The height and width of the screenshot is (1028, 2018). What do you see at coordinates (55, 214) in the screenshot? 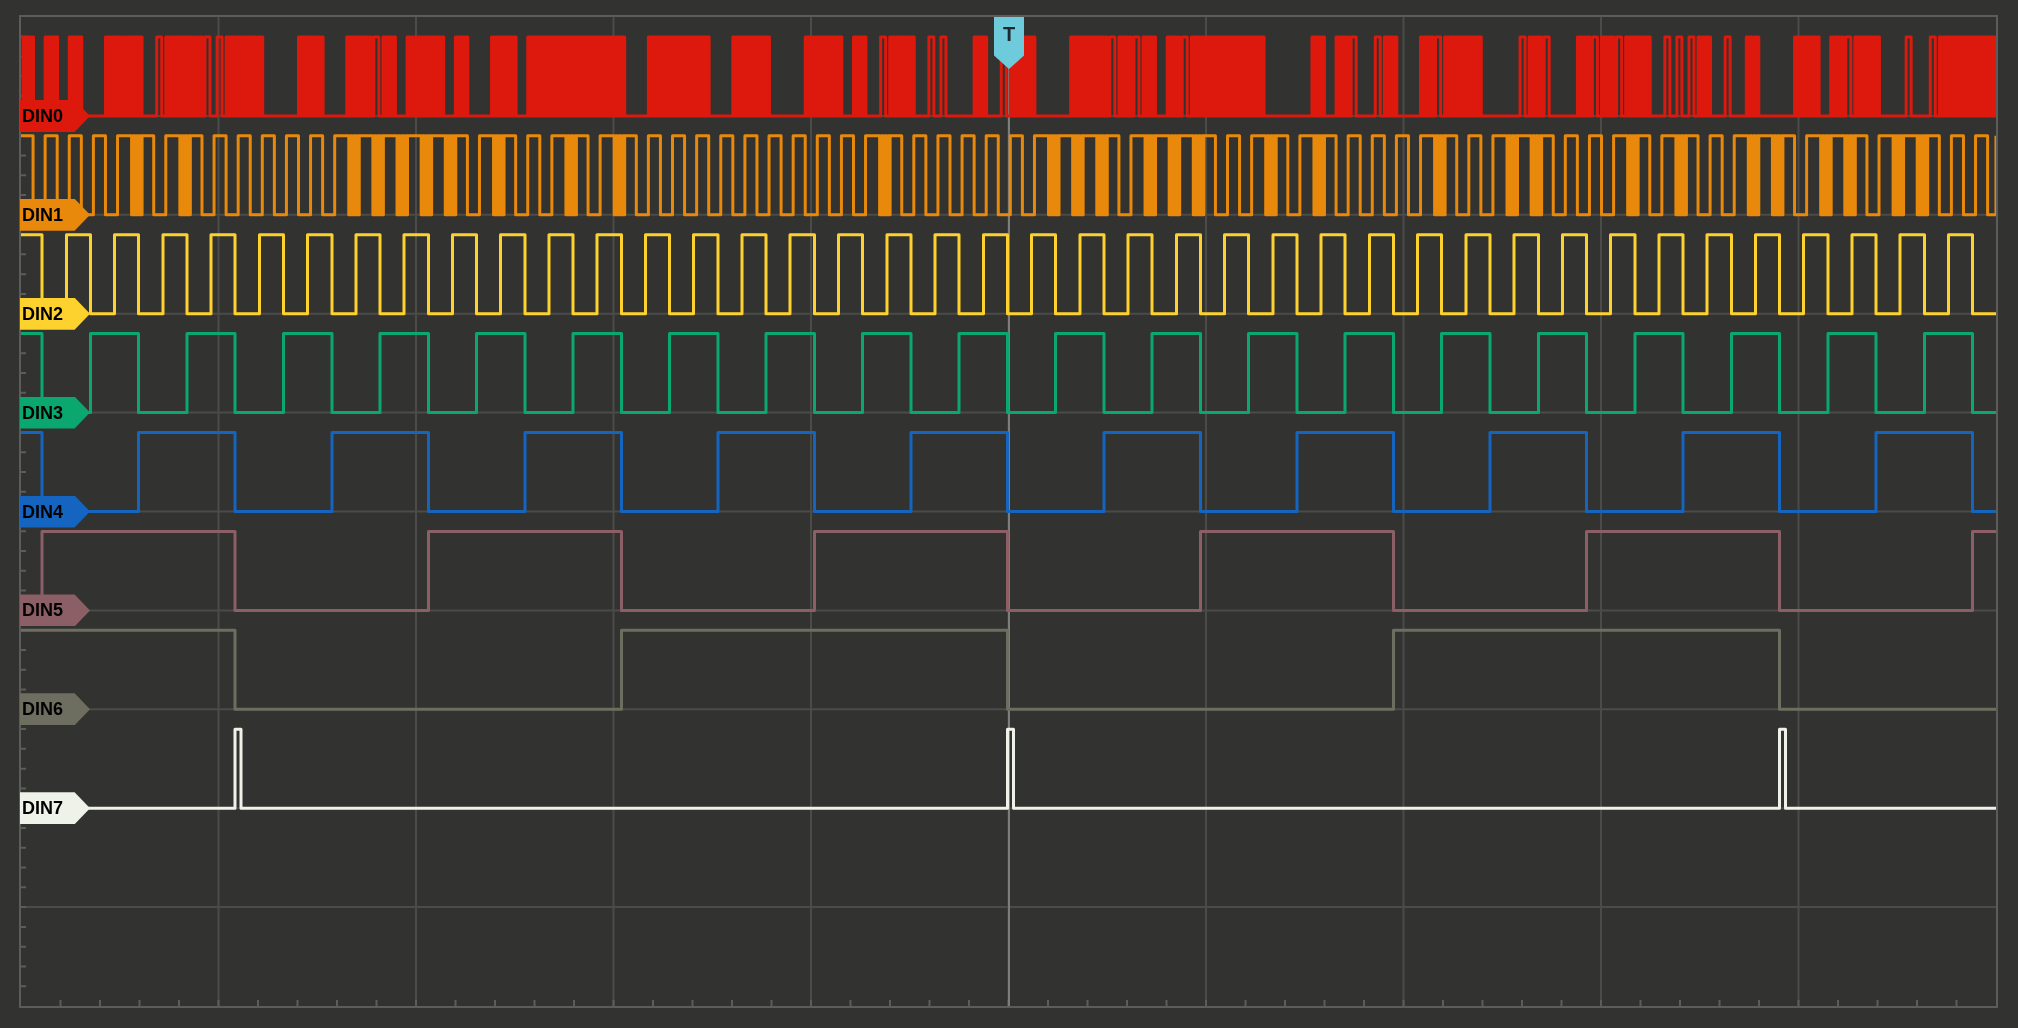
I see `channel-label: DIN1` at bounding box center [55, 214].